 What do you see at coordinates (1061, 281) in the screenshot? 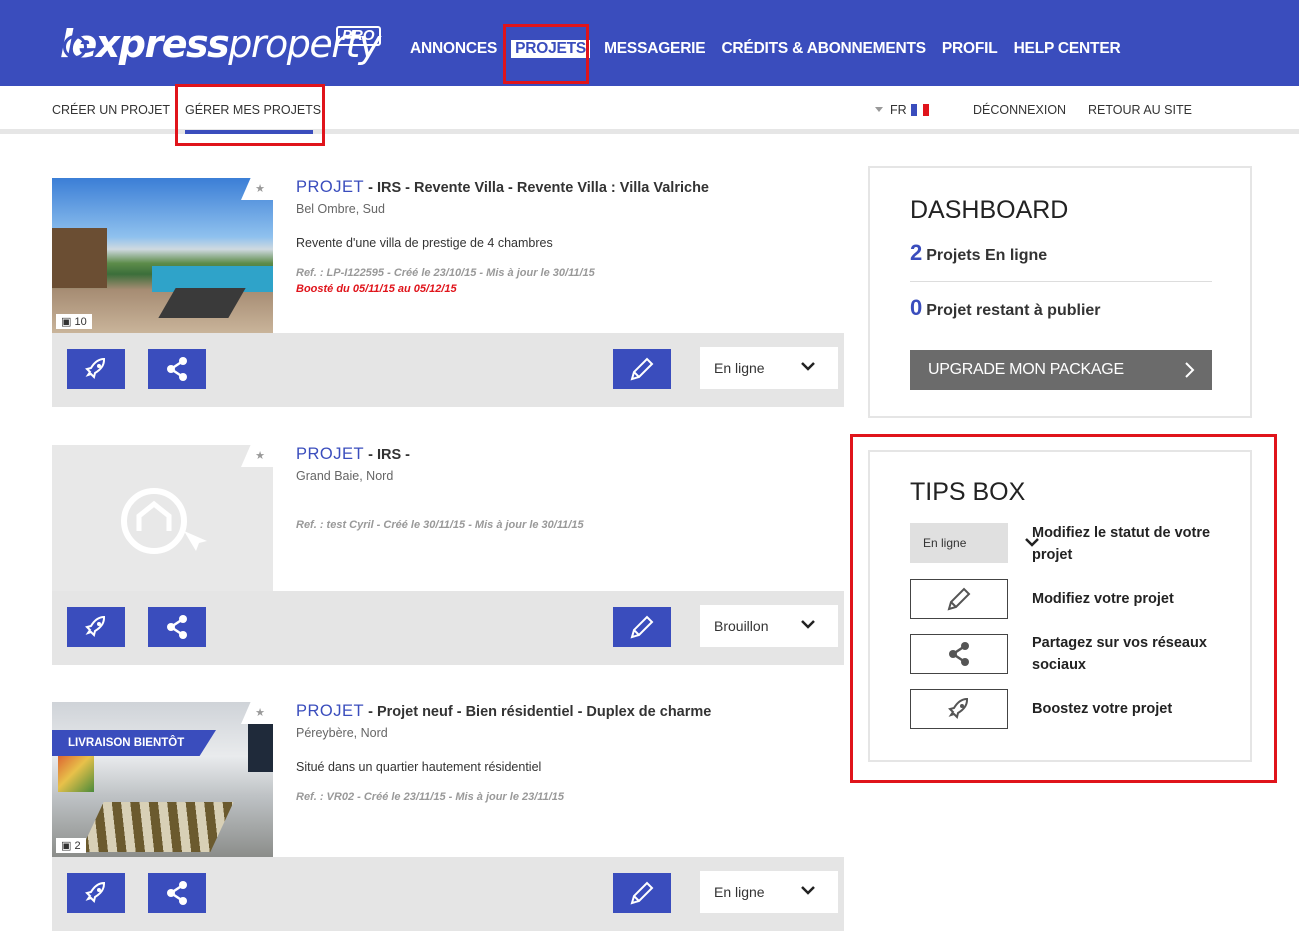
I see `divider` at bounding box center [1061, 281].